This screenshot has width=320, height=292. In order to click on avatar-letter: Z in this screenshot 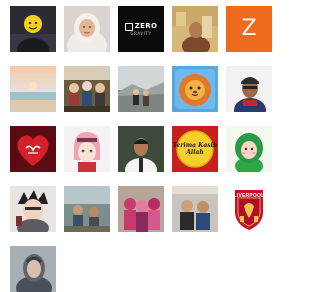, I will do `click(249, 28)`.